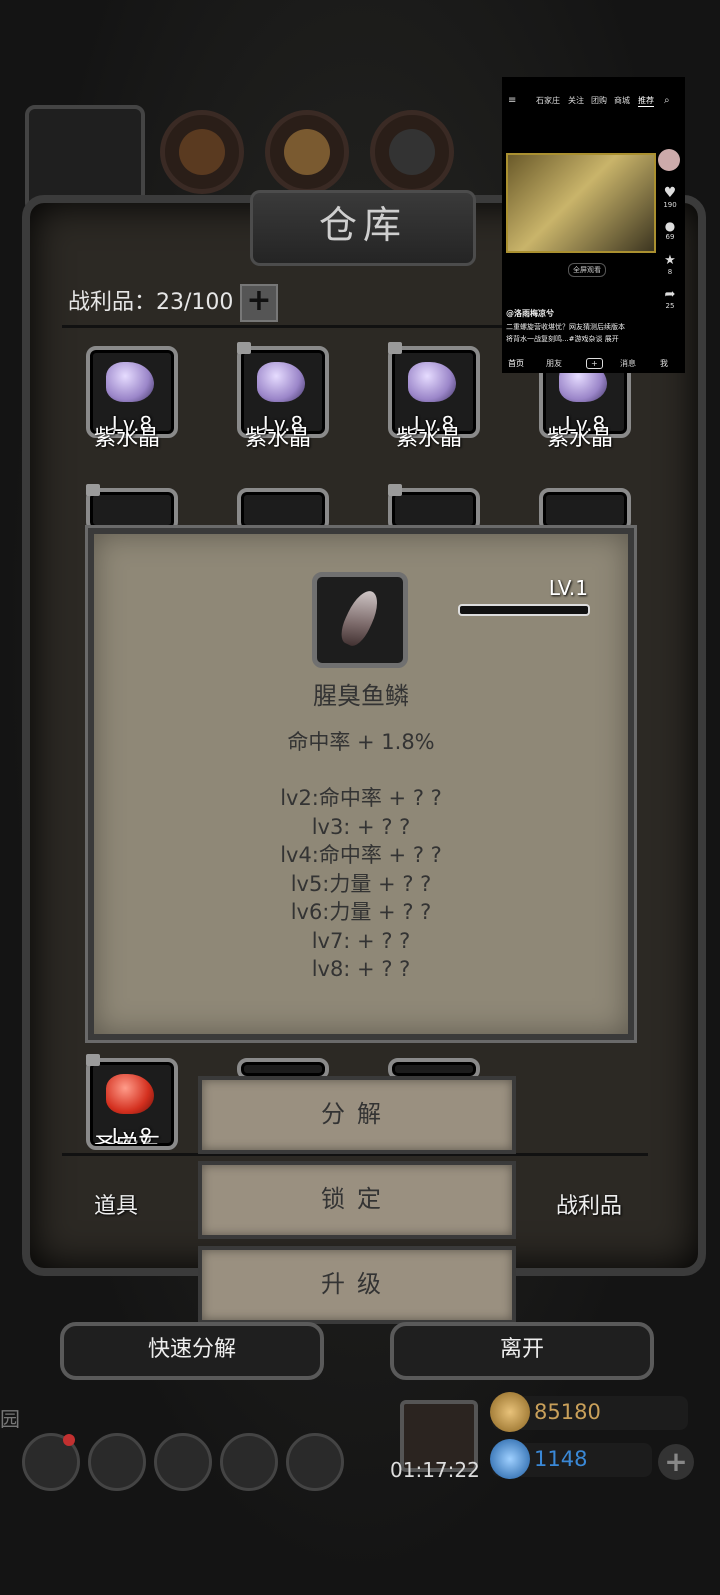 Image resolution: width=720 pixels, height=1595 pixels. What do you see at coordinates (581, 203) in the screenshot?
I see `video-player` at bounding box center [581, 203].